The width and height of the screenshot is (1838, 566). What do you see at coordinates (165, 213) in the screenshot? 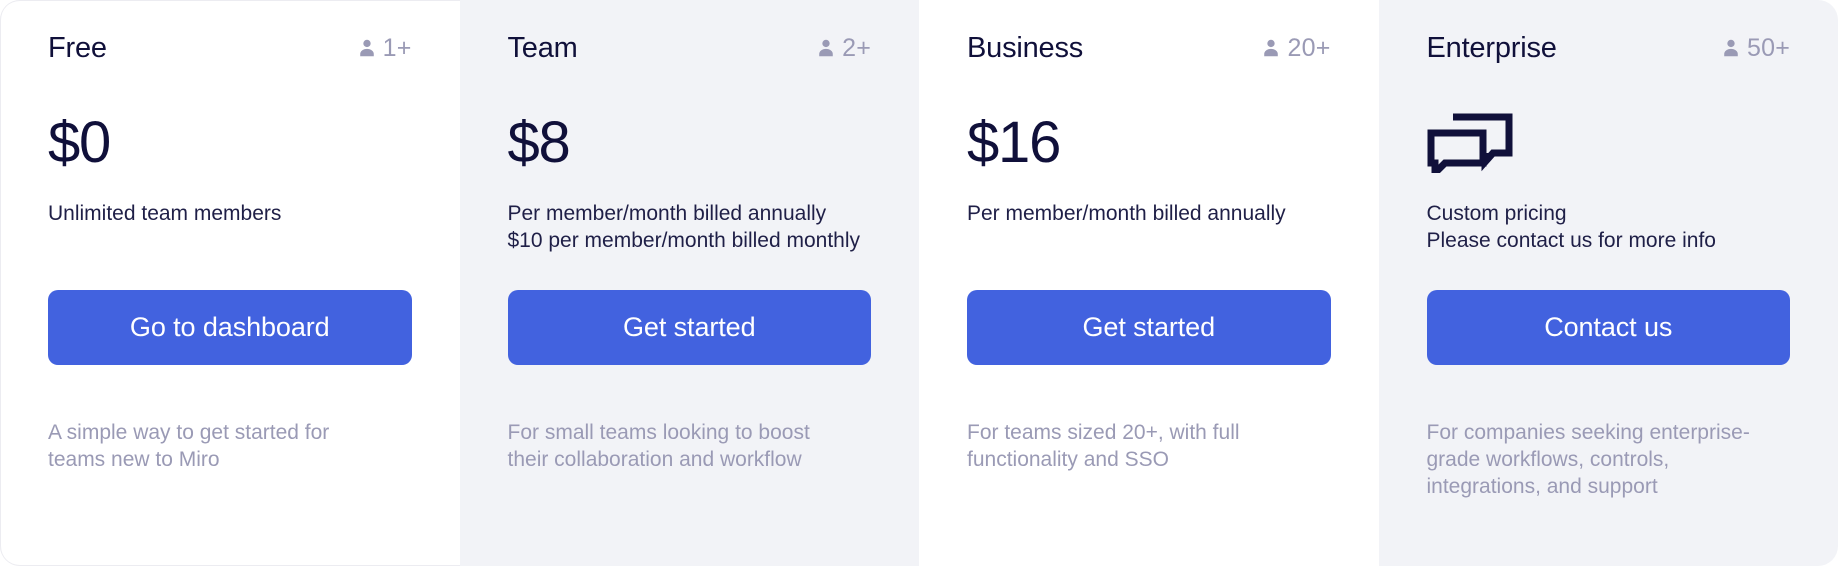
I see `billing-line: Unlimited team members` at bounding box center [165, 213].